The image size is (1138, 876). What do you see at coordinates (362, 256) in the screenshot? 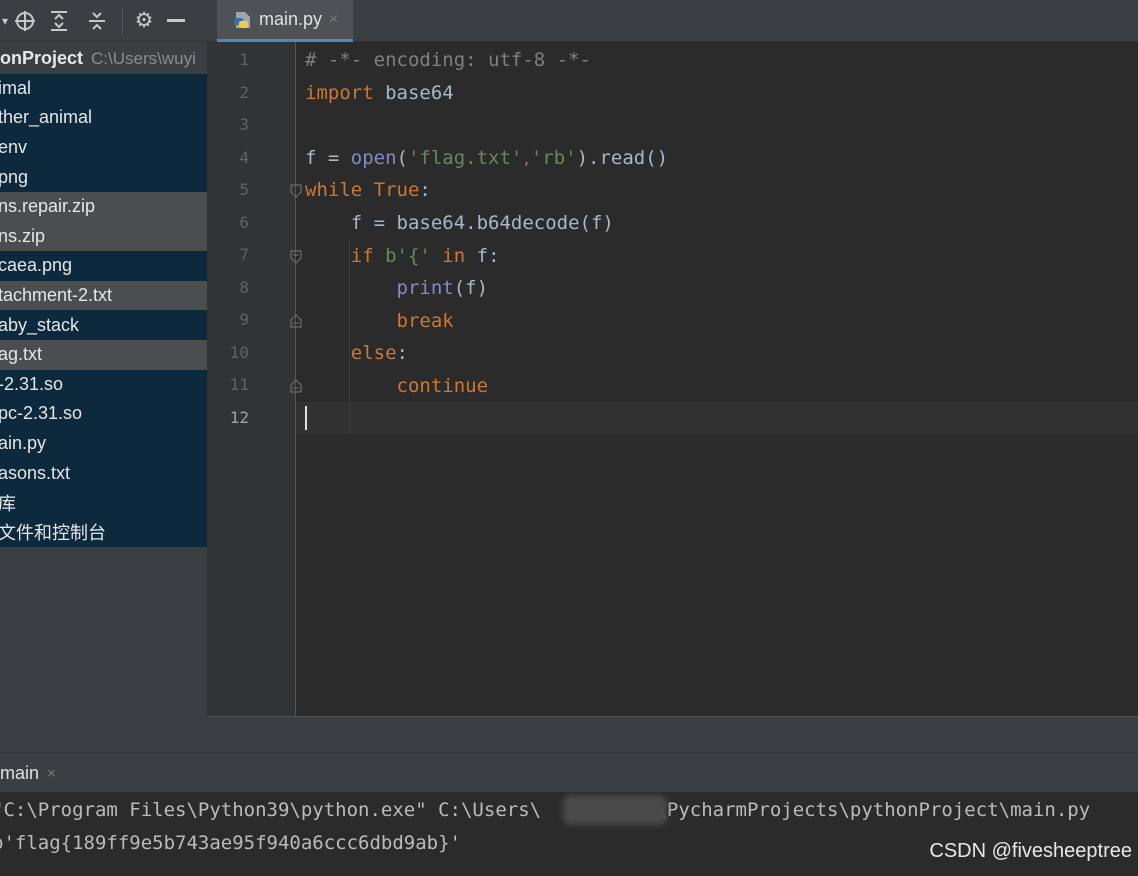
I see `keyword: if` at bounding box center [362, 256].